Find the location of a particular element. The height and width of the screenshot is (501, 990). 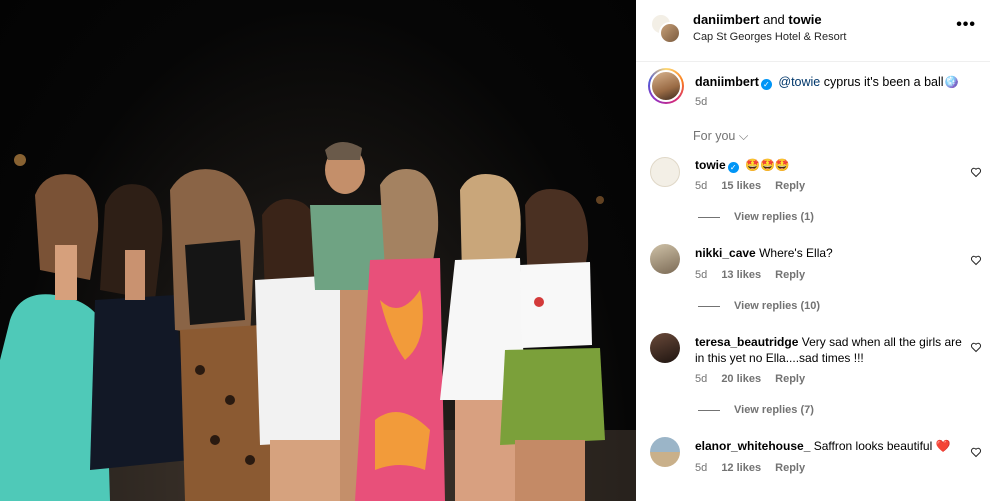

comment-likes: 13 likes is located at coordinates (741, 275).